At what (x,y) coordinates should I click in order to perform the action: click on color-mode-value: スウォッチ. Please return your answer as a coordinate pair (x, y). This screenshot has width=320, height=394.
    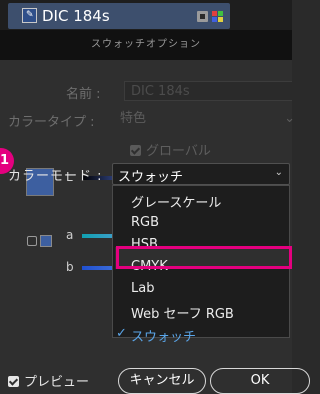
    Looking at the image, I should click on (151, 177).